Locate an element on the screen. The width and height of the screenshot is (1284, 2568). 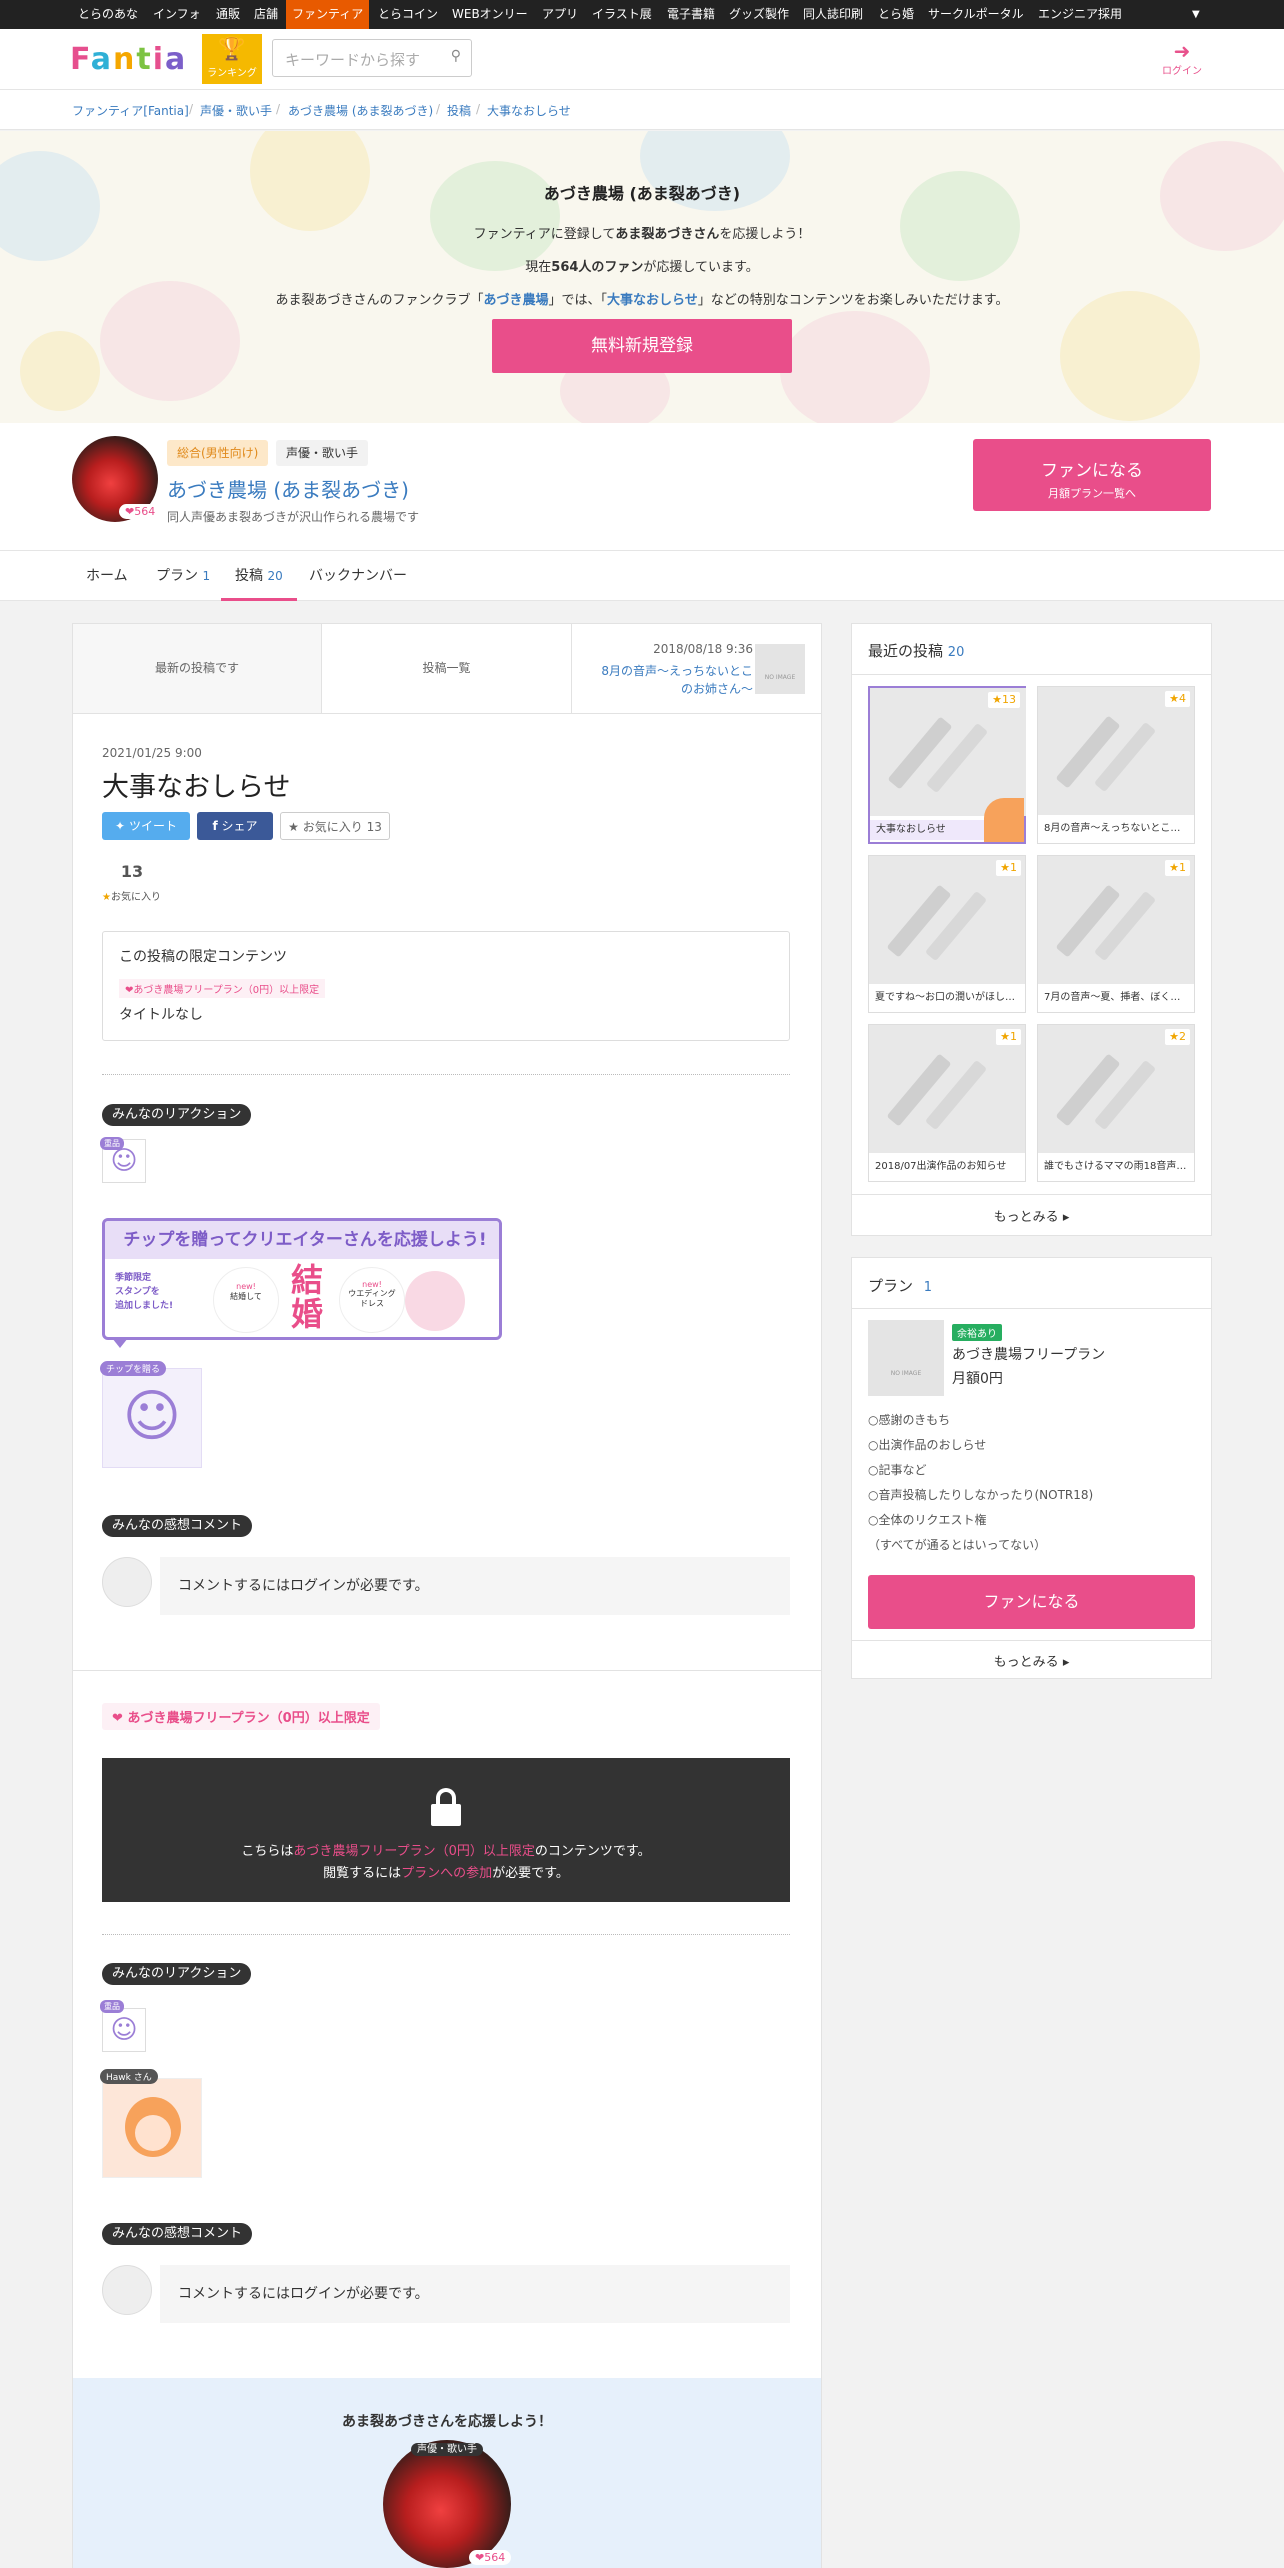
share-button: f シェア is located at coordinates (235, 826).